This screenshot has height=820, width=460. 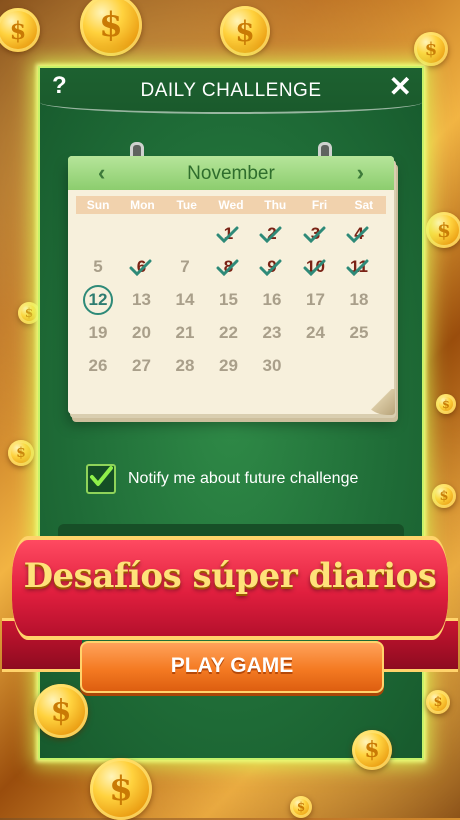 I want to click on calendar-day: 13, so click(x=142, y=300).